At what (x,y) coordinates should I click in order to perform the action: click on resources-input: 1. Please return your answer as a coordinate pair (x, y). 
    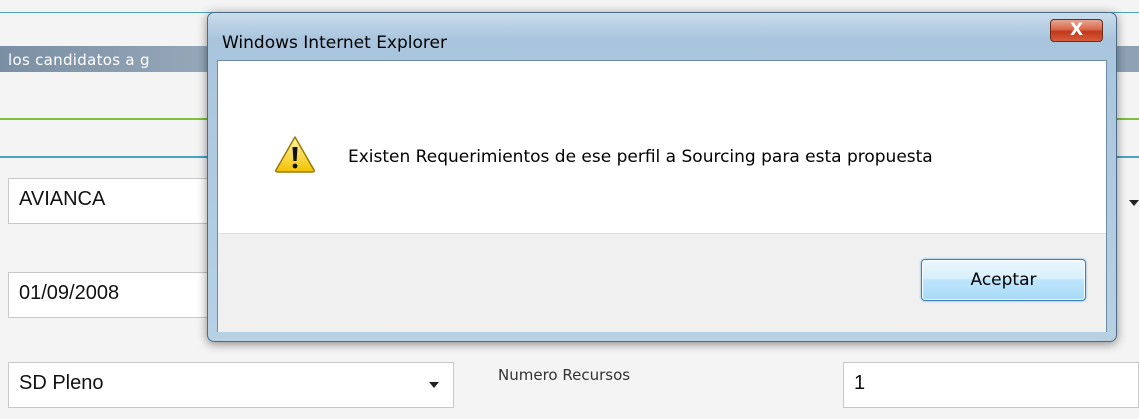
    Looking at the image, I should click on (991, 385).